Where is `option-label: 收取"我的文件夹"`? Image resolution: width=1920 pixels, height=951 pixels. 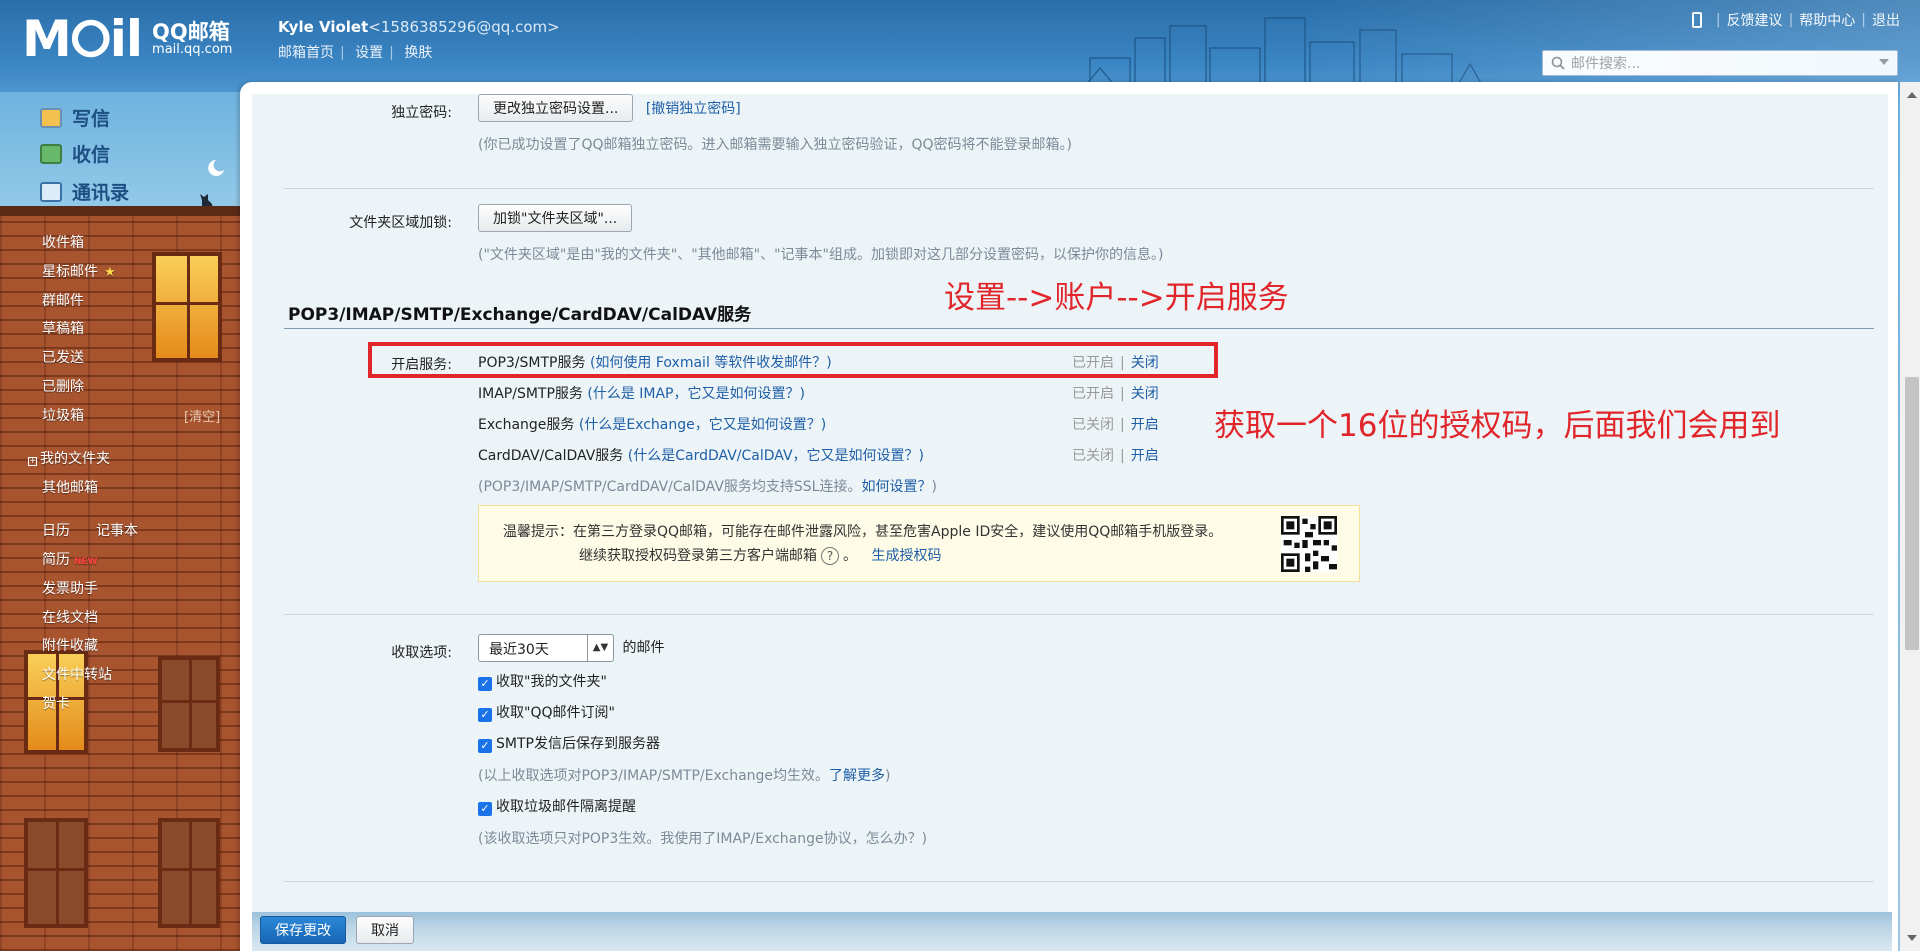
option-label: 收取"我的文件夹" is located at coordinates (551, 682).